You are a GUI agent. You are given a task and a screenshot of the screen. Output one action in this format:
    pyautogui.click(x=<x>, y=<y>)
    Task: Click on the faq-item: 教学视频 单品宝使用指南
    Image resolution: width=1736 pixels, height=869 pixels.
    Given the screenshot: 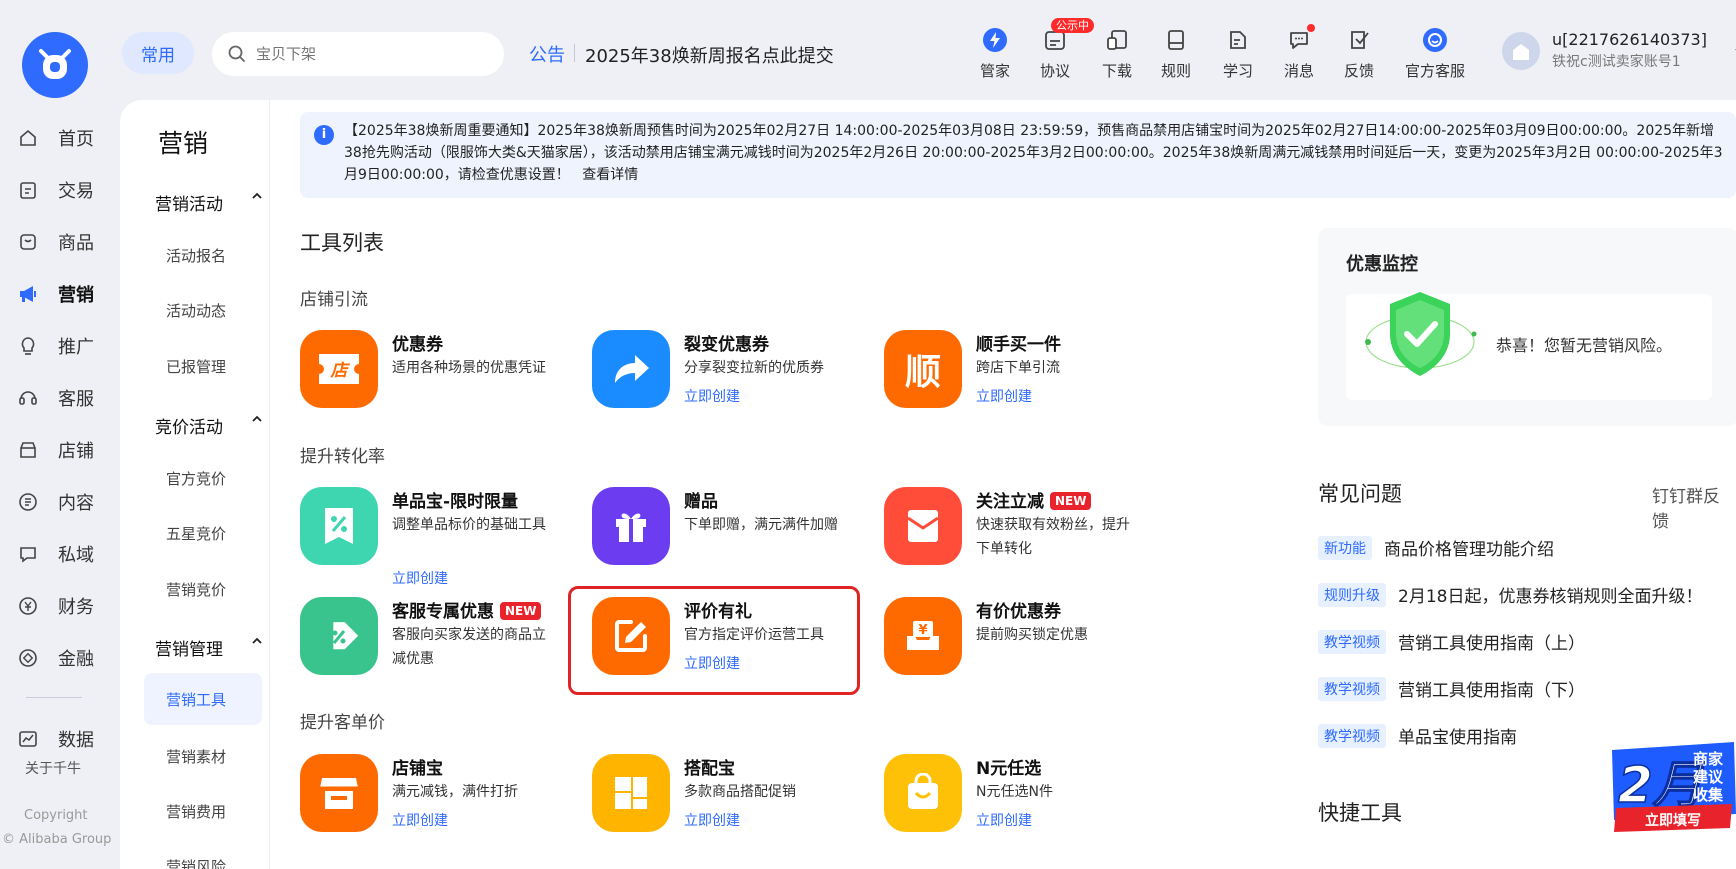 What is the action you would take?
    pyautogui.click(x=1417, y=735)
    